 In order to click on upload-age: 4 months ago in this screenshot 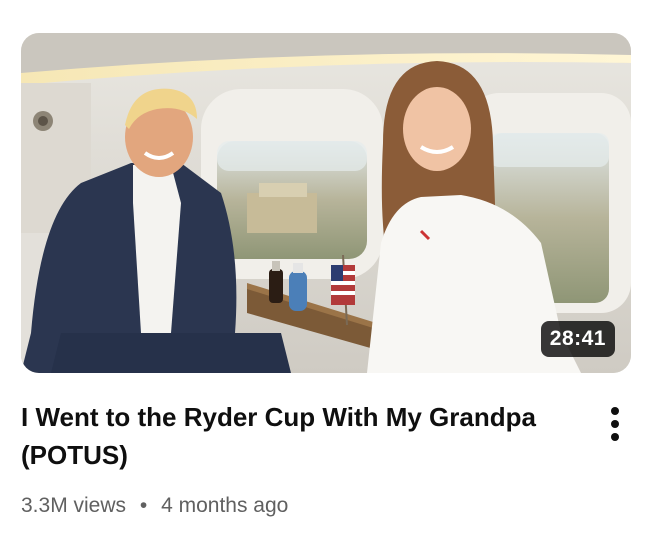, I will do `click(225, 505)`.